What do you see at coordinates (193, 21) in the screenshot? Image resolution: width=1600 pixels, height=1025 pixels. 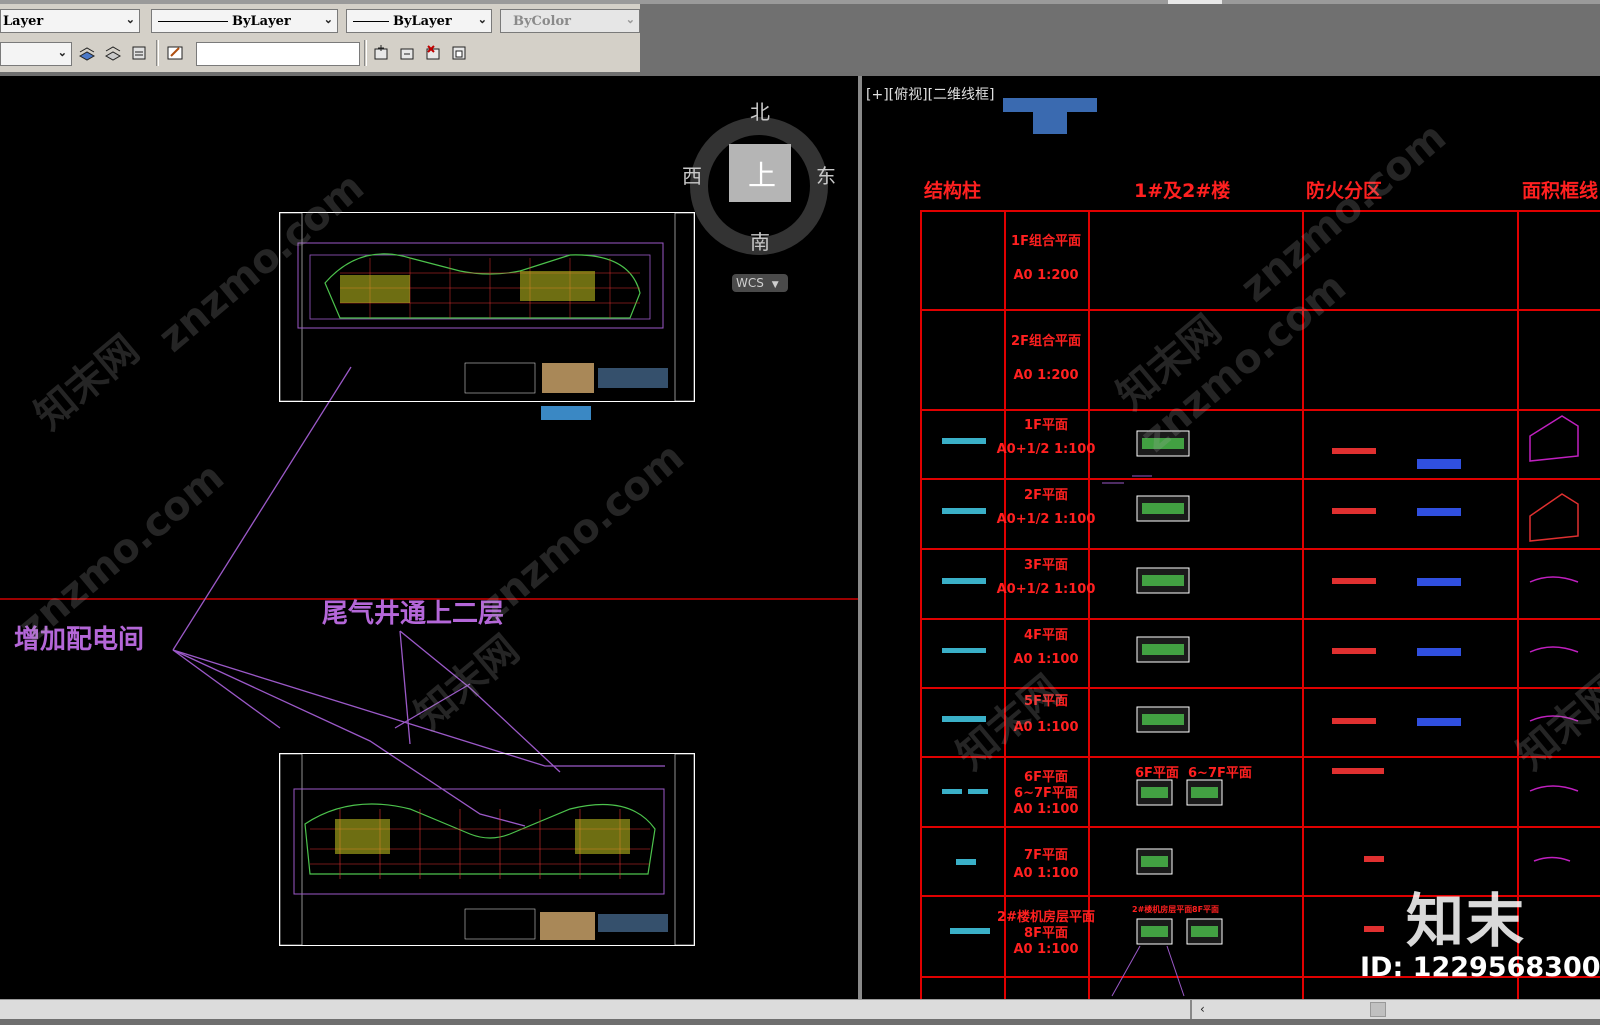 I see `linetype-sample` at bounding box center [193, 21].